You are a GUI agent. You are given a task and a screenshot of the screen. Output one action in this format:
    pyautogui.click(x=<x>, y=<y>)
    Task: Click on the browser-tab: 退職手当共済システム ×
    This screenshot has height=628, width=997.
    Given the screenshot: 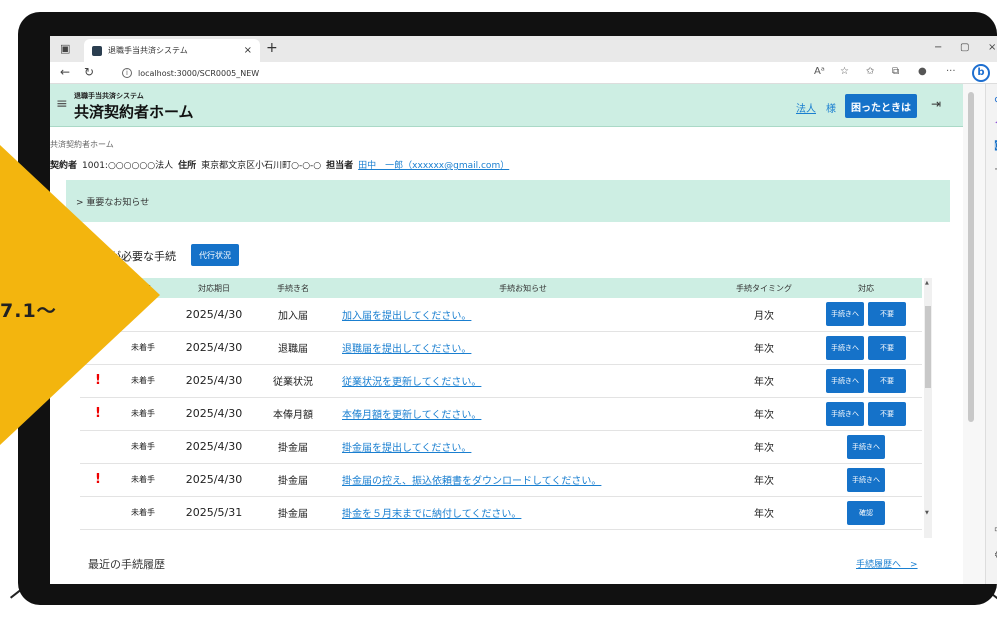 What is the action you would take?
    pyautogui.click(x=172, y=50)
    